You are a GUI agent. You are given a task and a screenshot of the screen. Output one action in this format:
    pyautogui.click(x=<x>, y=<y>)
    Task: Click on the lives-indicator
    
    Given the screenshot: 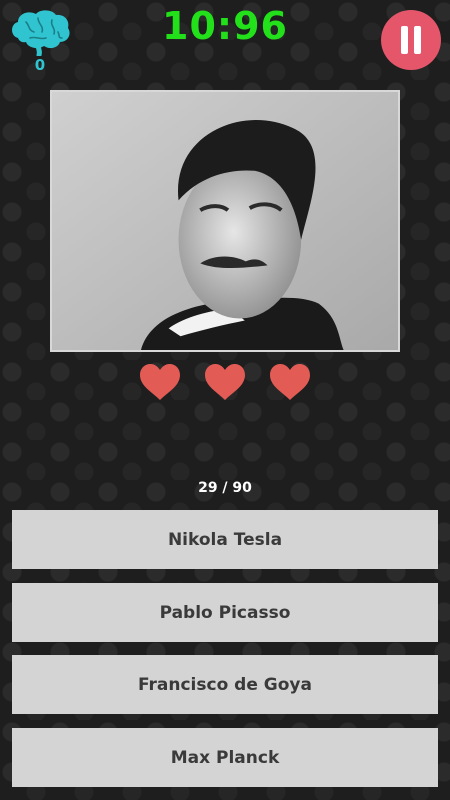 What is the action you would take?
    pyautogui.click(x=225, y=384)
    